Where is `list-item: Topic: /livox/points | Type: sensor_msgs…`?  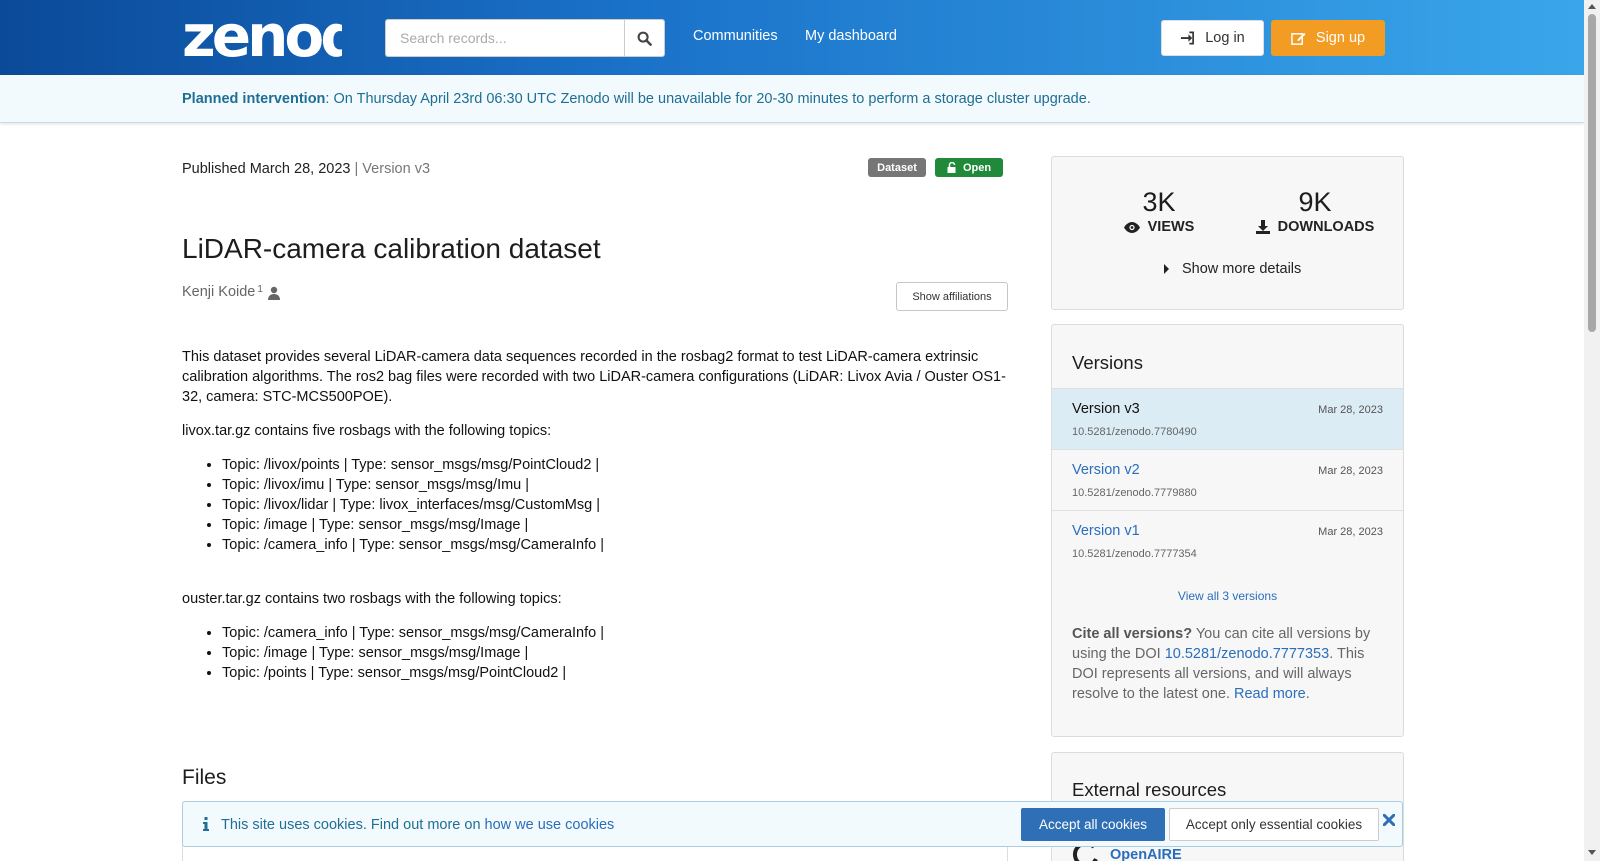
list-item: Topic: /livox/points | Type: sensor_msgs… is located at coordinates (614, 465).